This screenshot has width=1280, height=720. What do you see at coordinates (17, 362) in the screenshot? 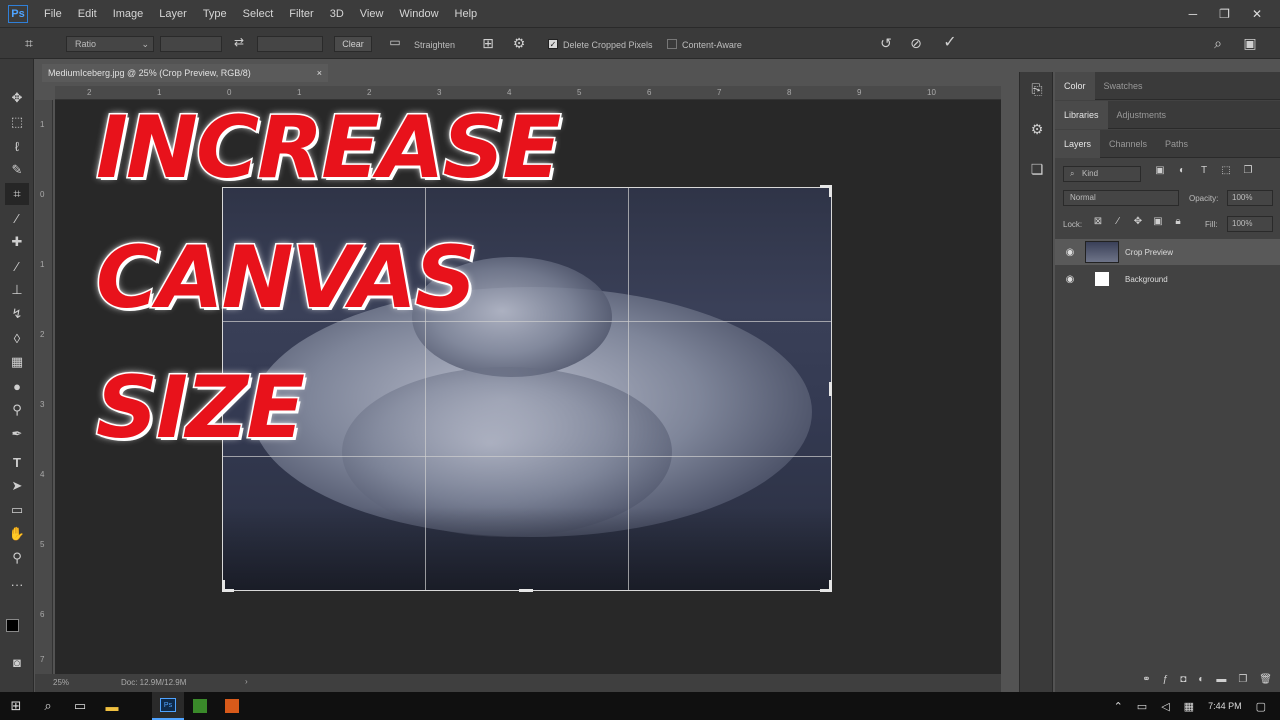
I see `gradient-tool-icon: ▦` at bounding box center [17, 362].